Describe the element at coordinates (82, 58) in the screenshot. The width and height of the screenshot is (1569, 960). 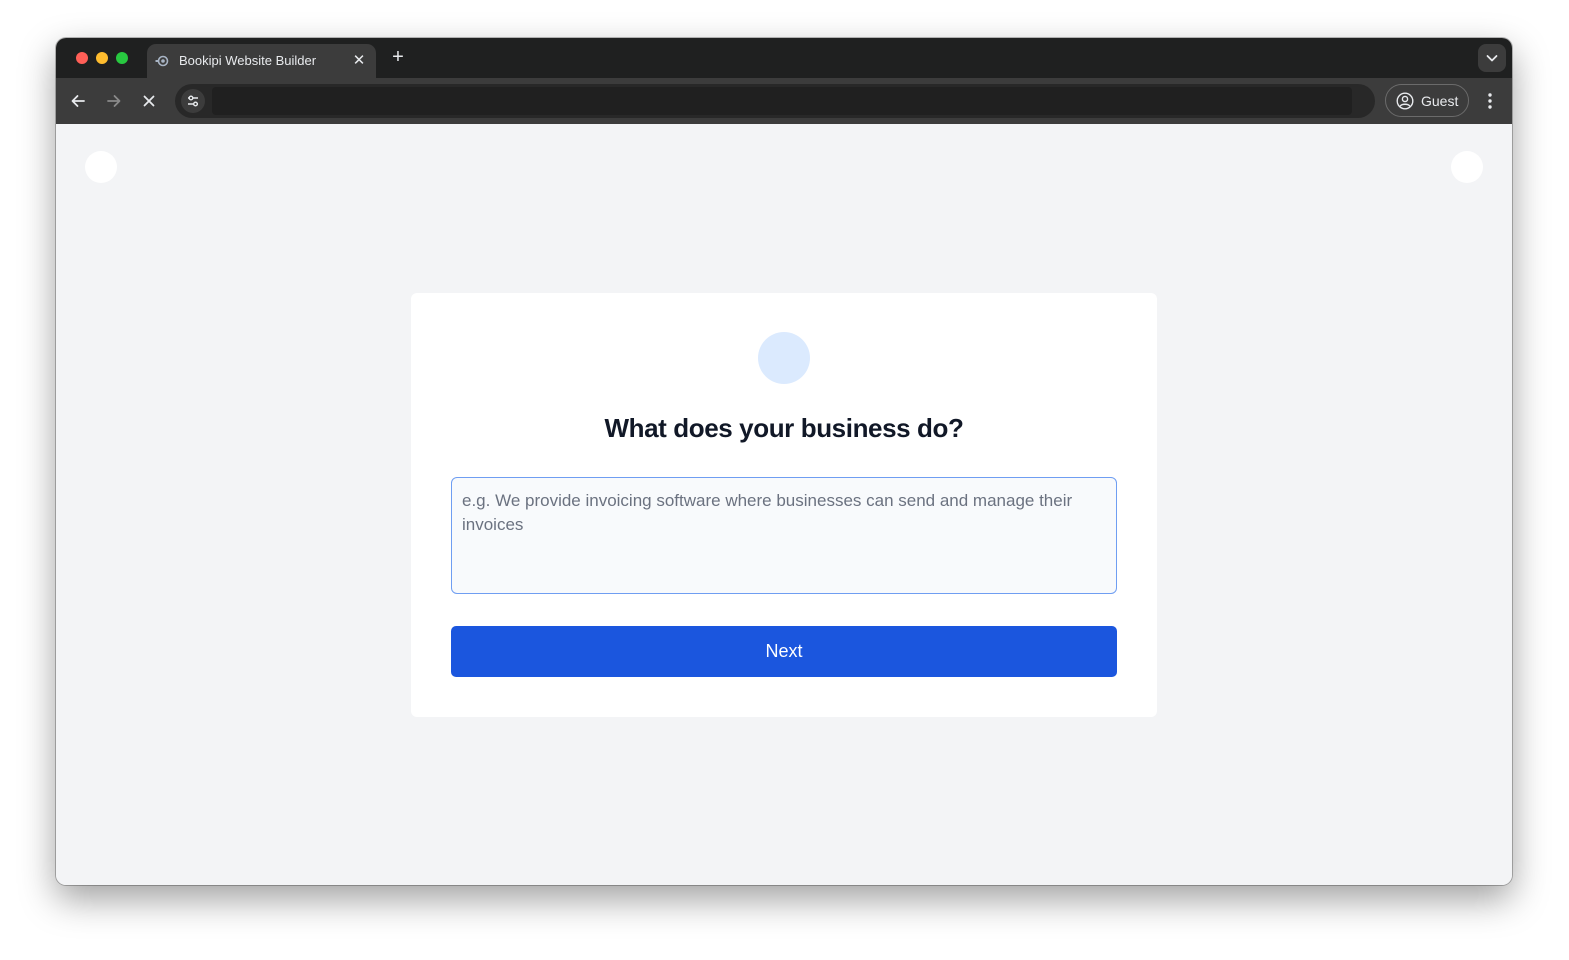
I see `close-window-button` at that location.